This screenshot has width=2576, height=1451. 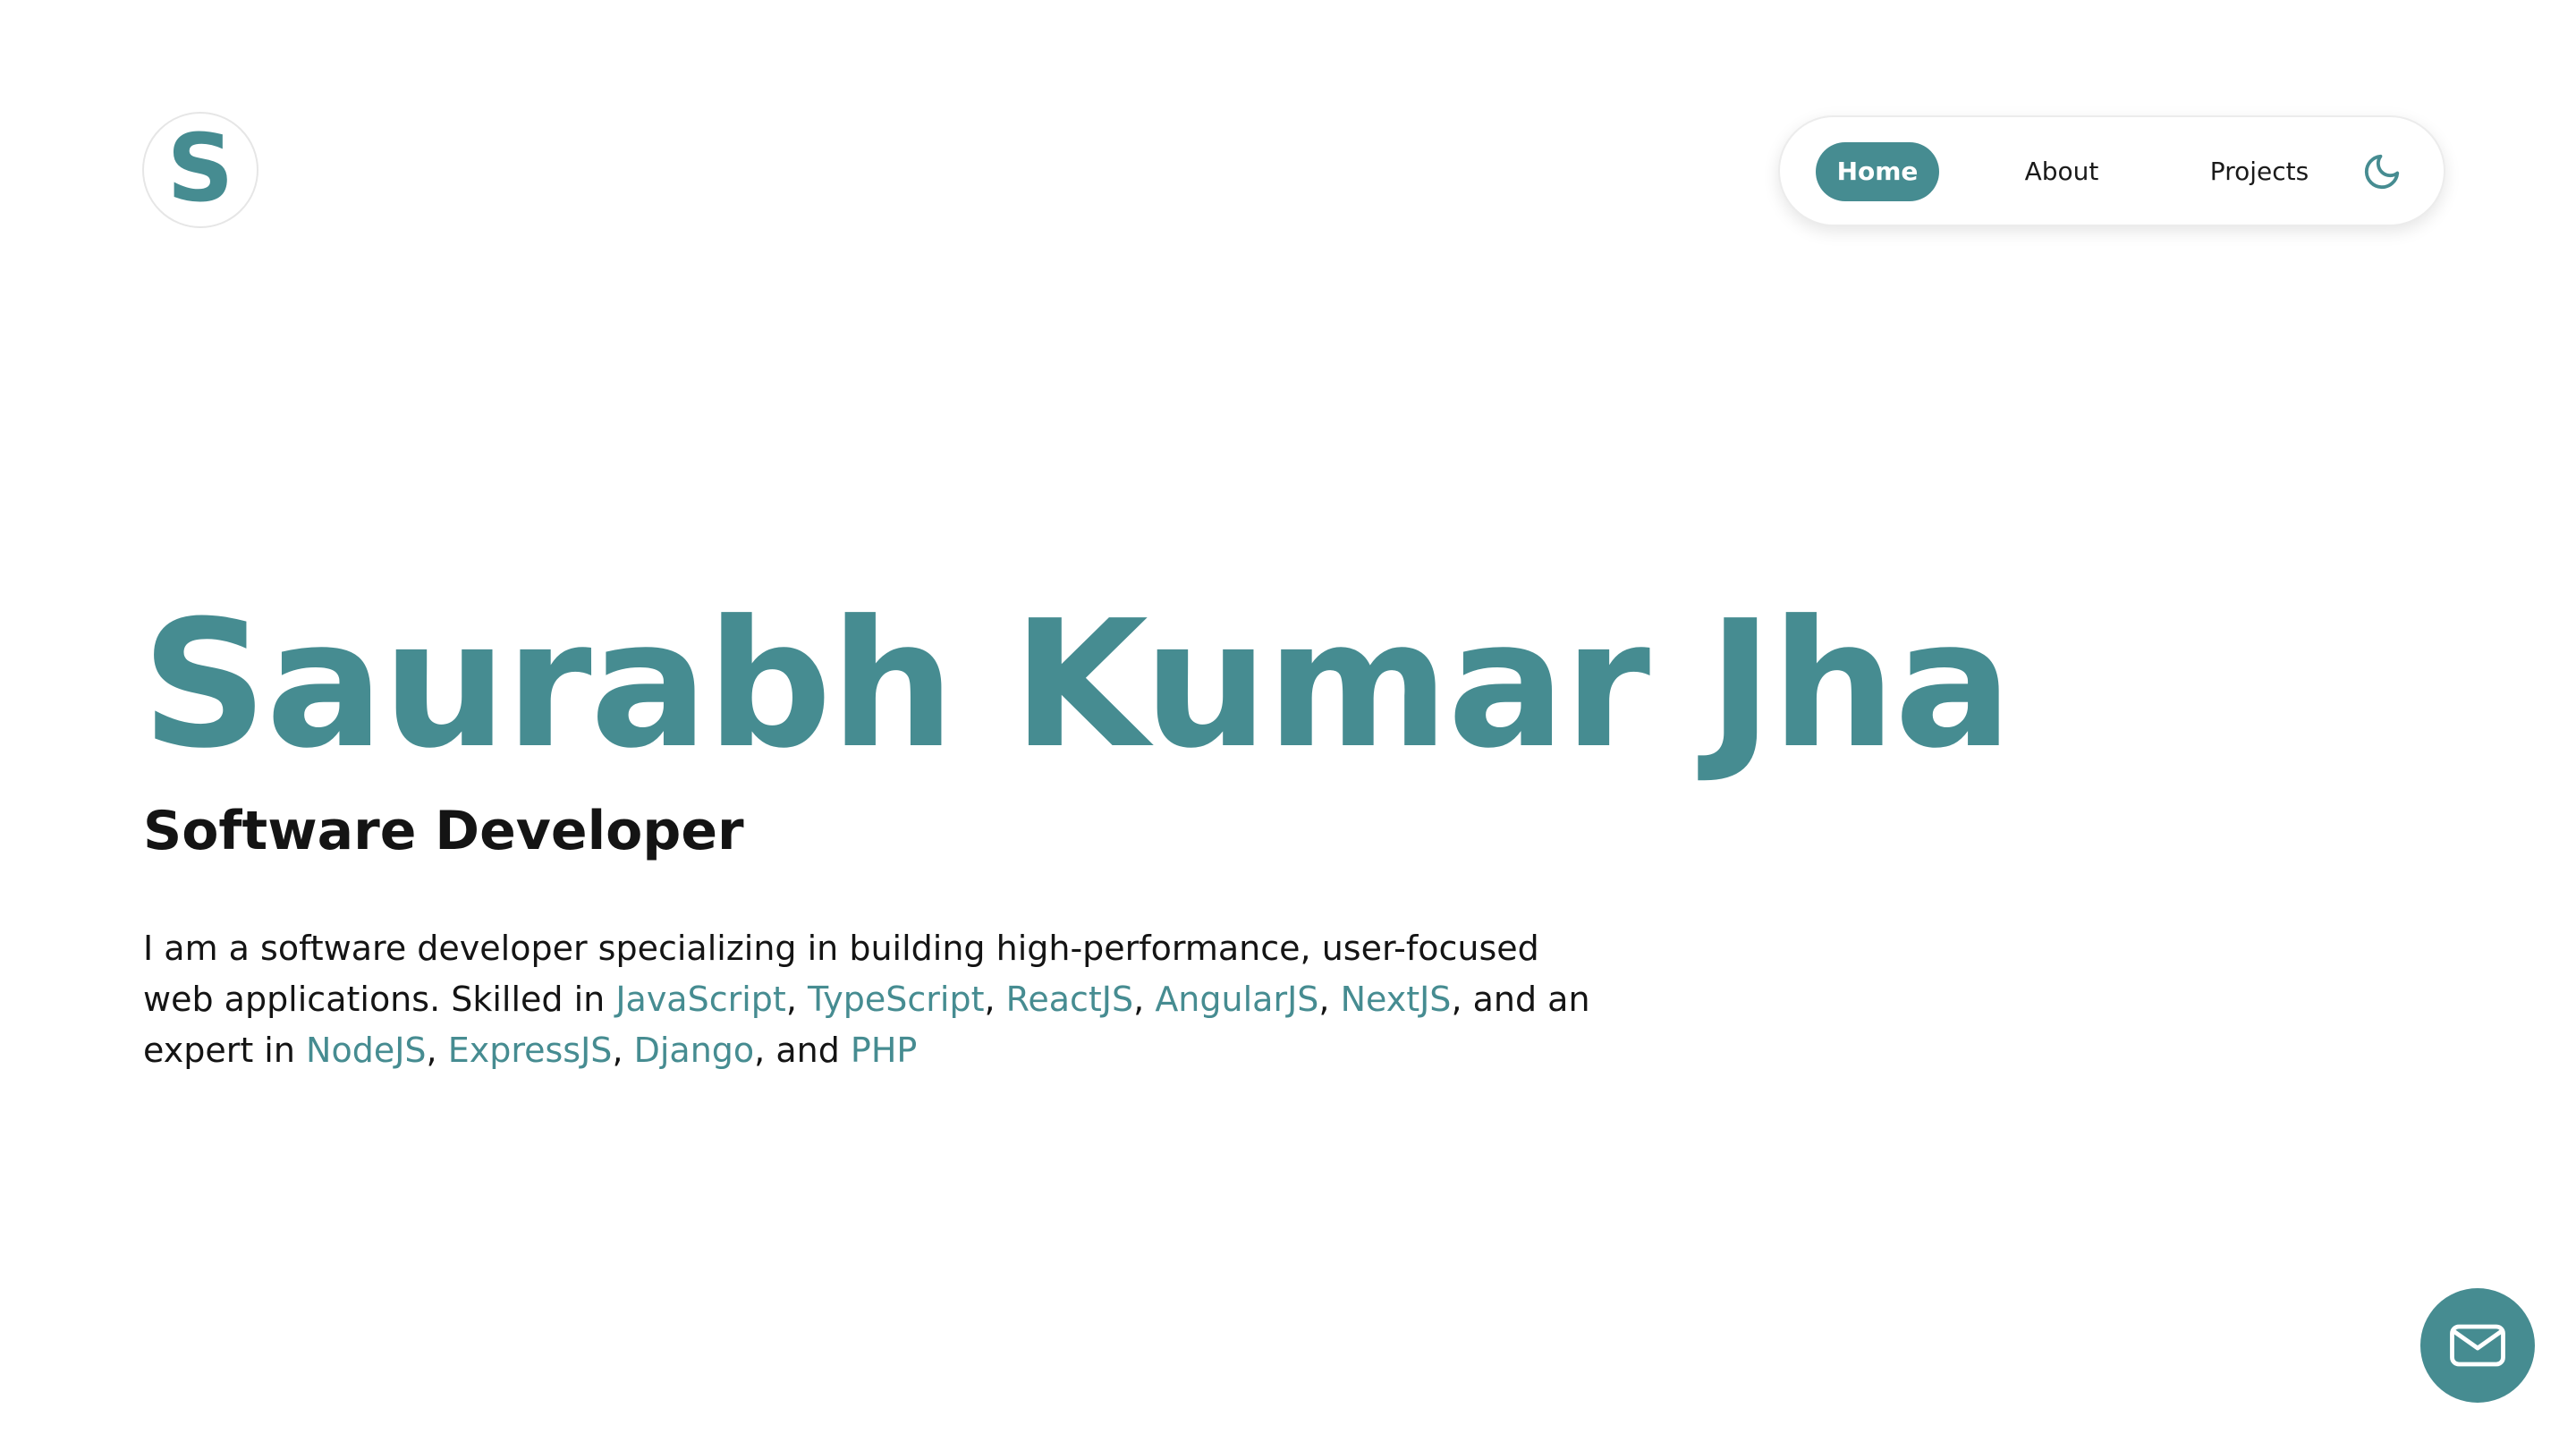 I want to click on mail-icon, so click(x=2477, y=1345).